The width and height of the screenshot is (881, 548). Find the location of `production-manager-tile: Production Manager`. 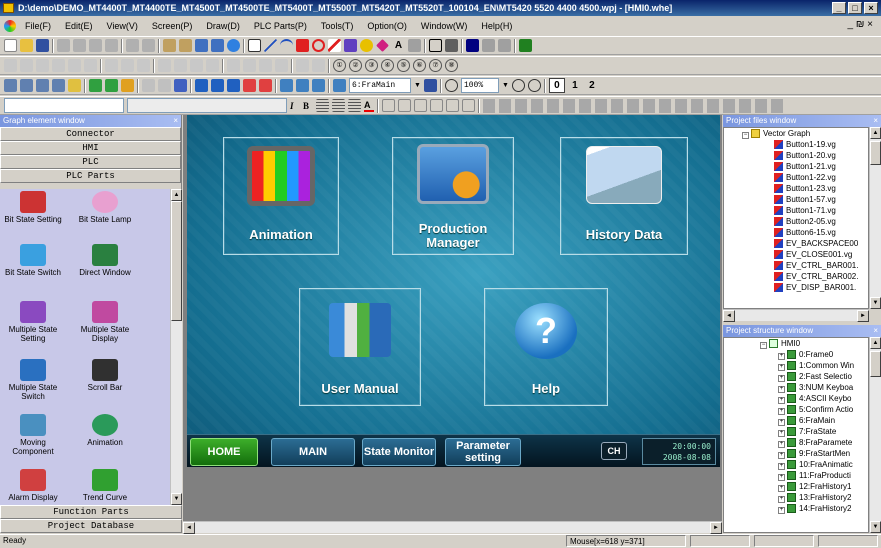

production-manager-tile: Production Manager is located at coordinates (453, 196).